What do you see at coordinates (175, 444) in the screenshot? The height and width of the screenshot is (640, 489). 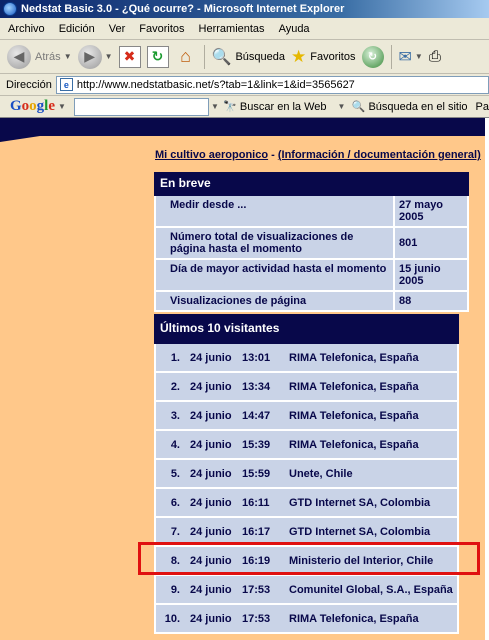 I see `visitor-number: 4.` at bounding box center [175, 444].